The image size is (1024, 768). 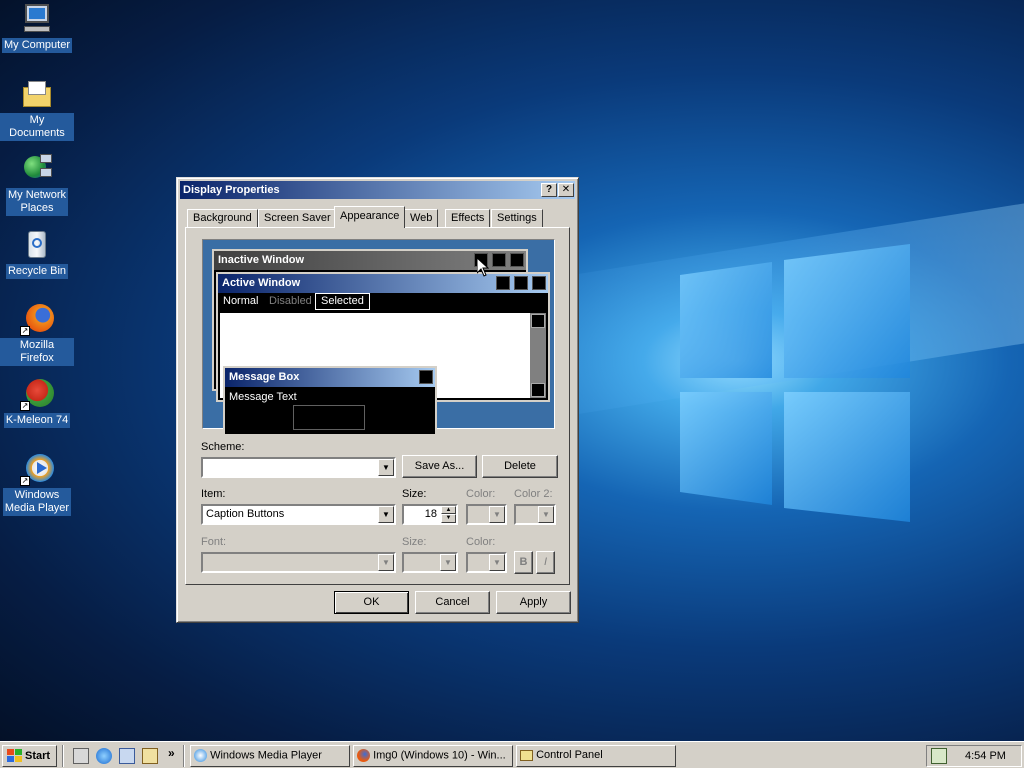 I want to click on task-control-panel: Control Panel, so click(x=596, y=756).